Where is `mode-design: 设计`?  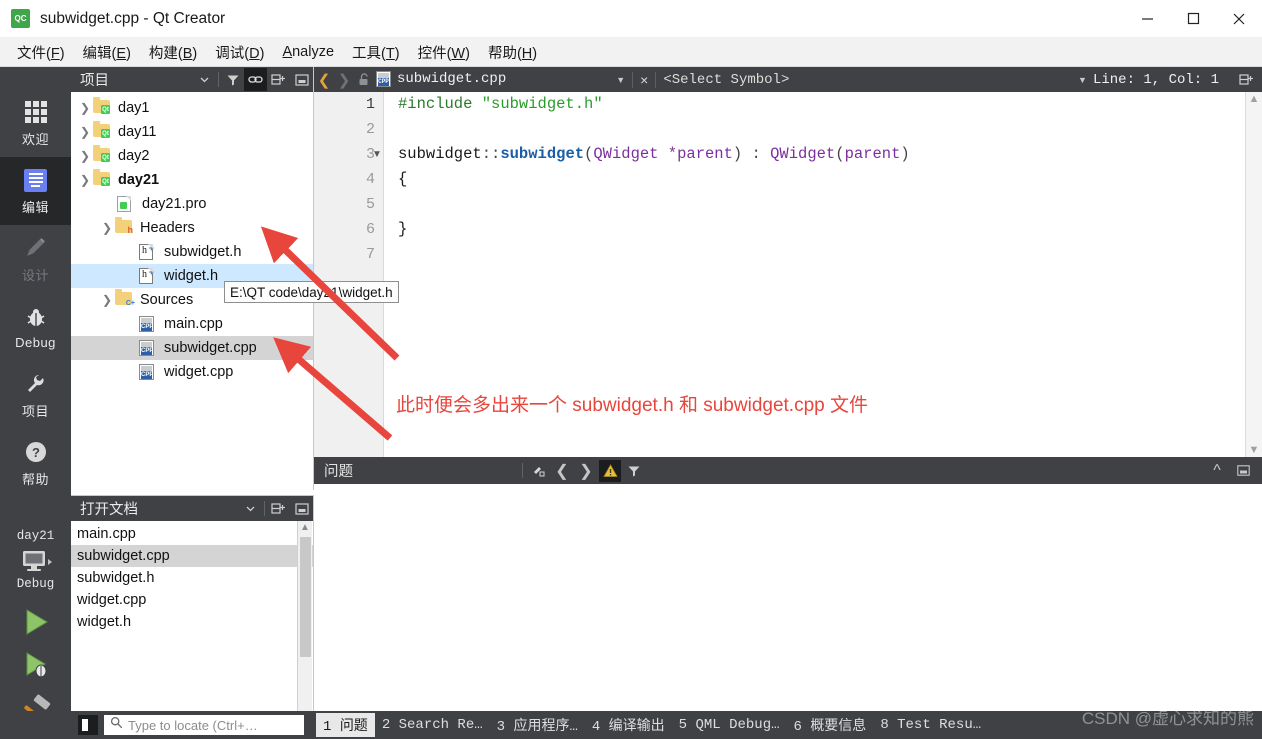
mode-design: 设计 is located at coordinates (35, 259).